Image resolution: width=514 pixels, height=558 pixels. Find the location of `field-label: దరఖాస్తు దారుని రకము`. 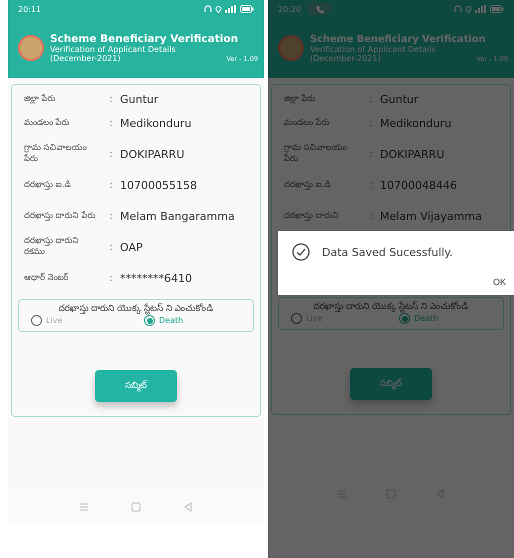

field-label: దరఖాస్తు దారుని రకము is located at coordinates (52, 247).